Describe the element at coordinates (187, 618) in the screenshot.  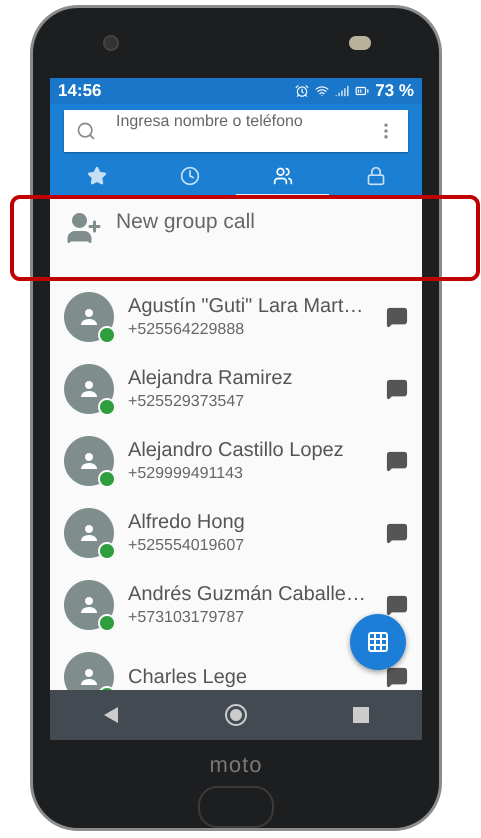
I see `contact-phone: +573103179787` at that location.